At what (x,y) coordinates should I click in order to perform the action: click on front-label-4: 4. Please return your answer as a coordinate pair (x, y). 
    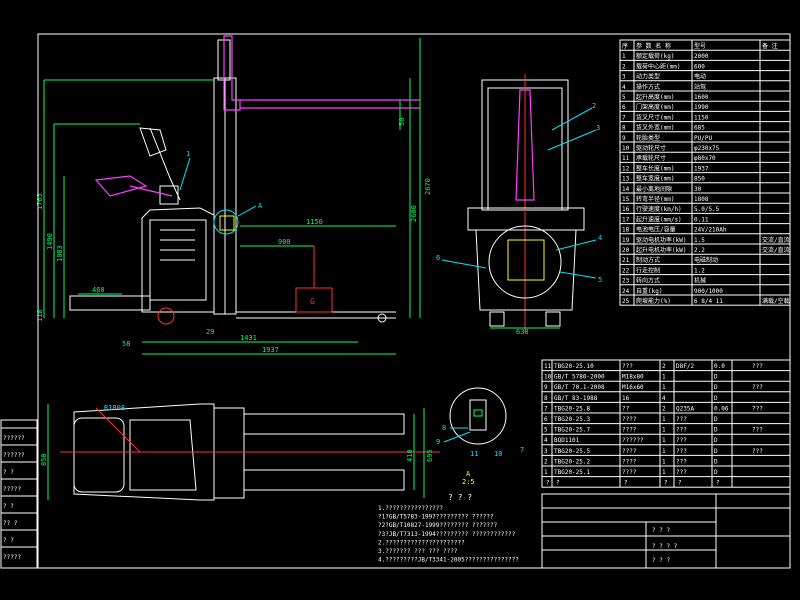
    Looking at the image, I should click on (600, 238).